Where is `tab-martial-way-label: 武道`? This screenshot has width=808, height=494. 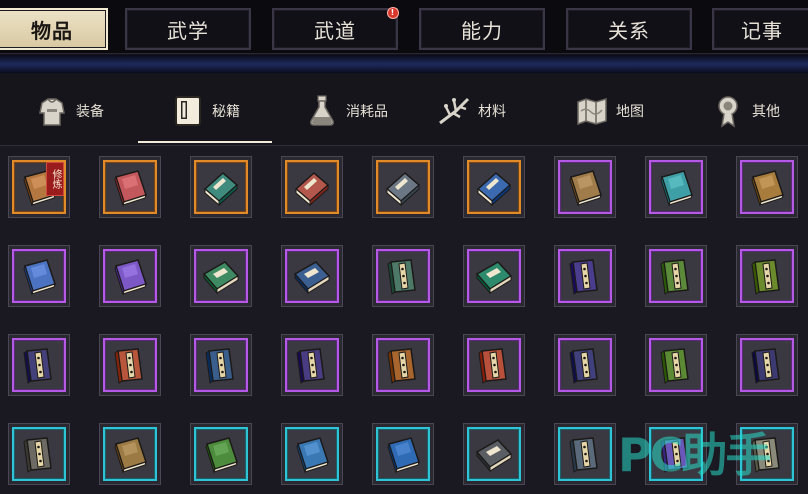 tab-martial-way-label: 武道 is located at coordinates (335, 30).